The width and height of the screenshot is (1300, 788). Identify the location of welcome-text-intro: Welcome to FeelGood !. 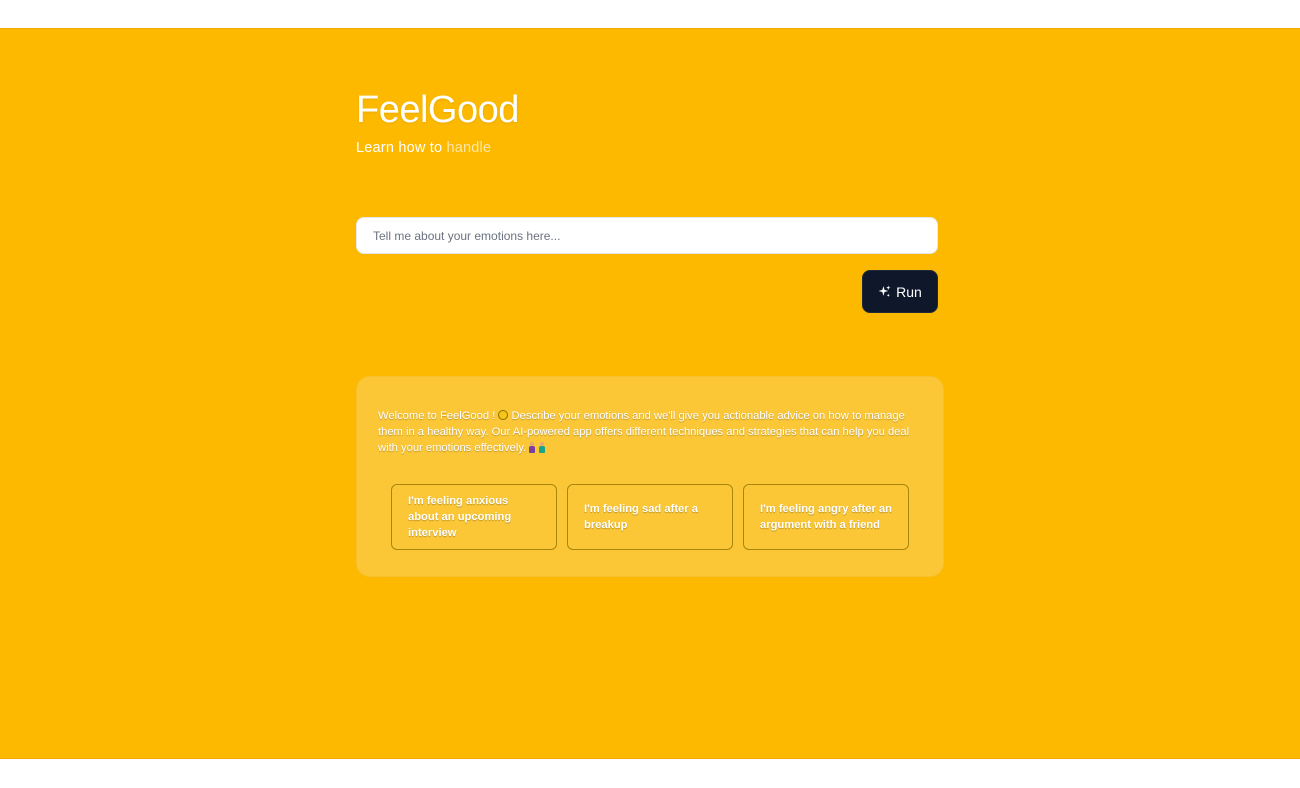
(437, 416).